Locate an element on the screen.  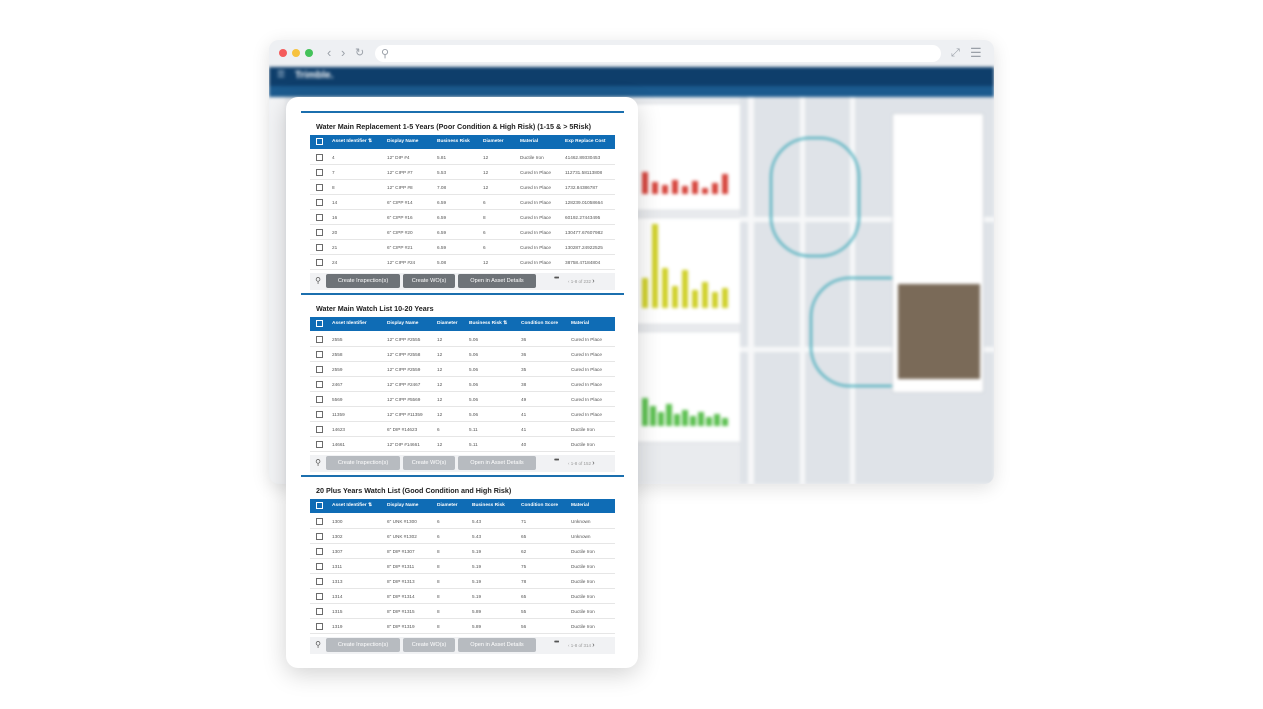
table-row: 1315 8" DIP #1315 8 5.89 55 Ductile Iron is located at coordinates (462, 611).